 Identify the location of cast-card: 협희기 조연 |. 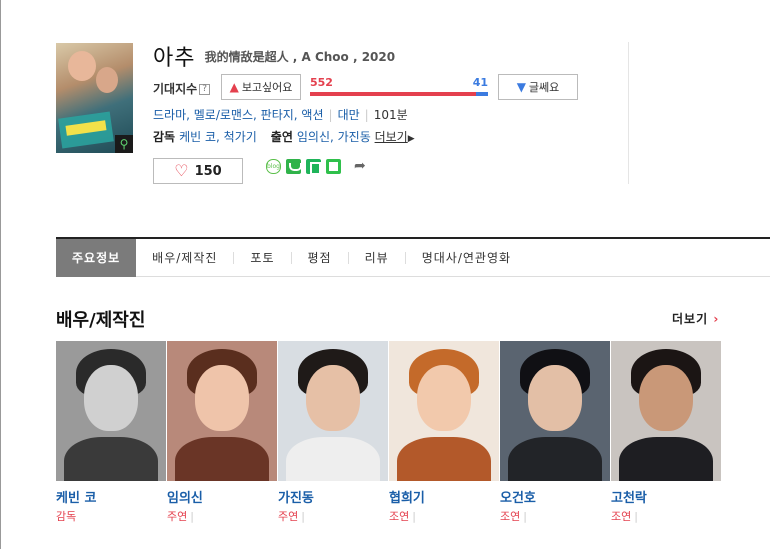
(444, 432).